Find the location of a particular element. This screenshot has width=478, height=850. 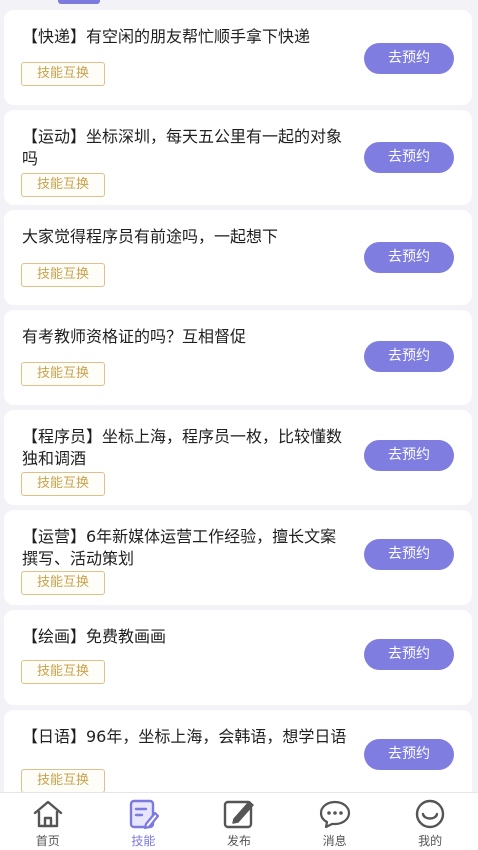

skill-card: 有考教师资格证的吗？互相督促 技能互换 去预约 is located at coordinates (238, 357).